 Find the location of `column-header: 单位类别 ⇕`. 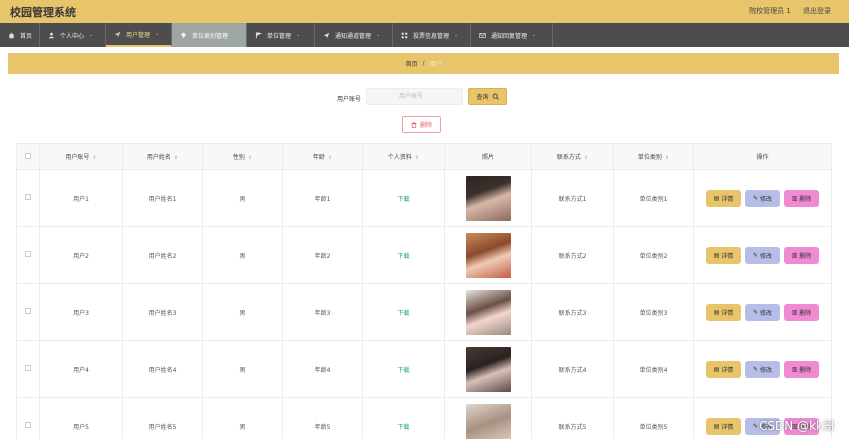

column-header: 单位类别 ⇕ is located at coordinates (653, 156).